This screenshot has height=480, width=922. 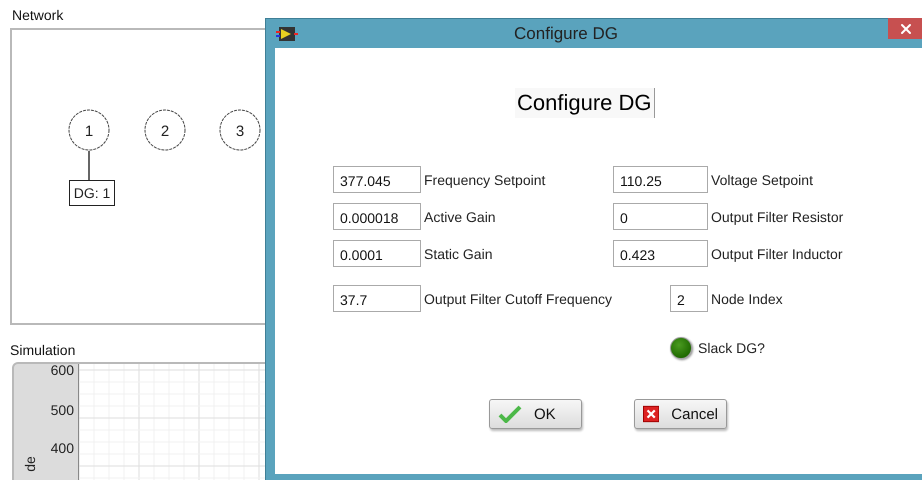 I want to click on panel-label: Network, so click(x=38, y=15).